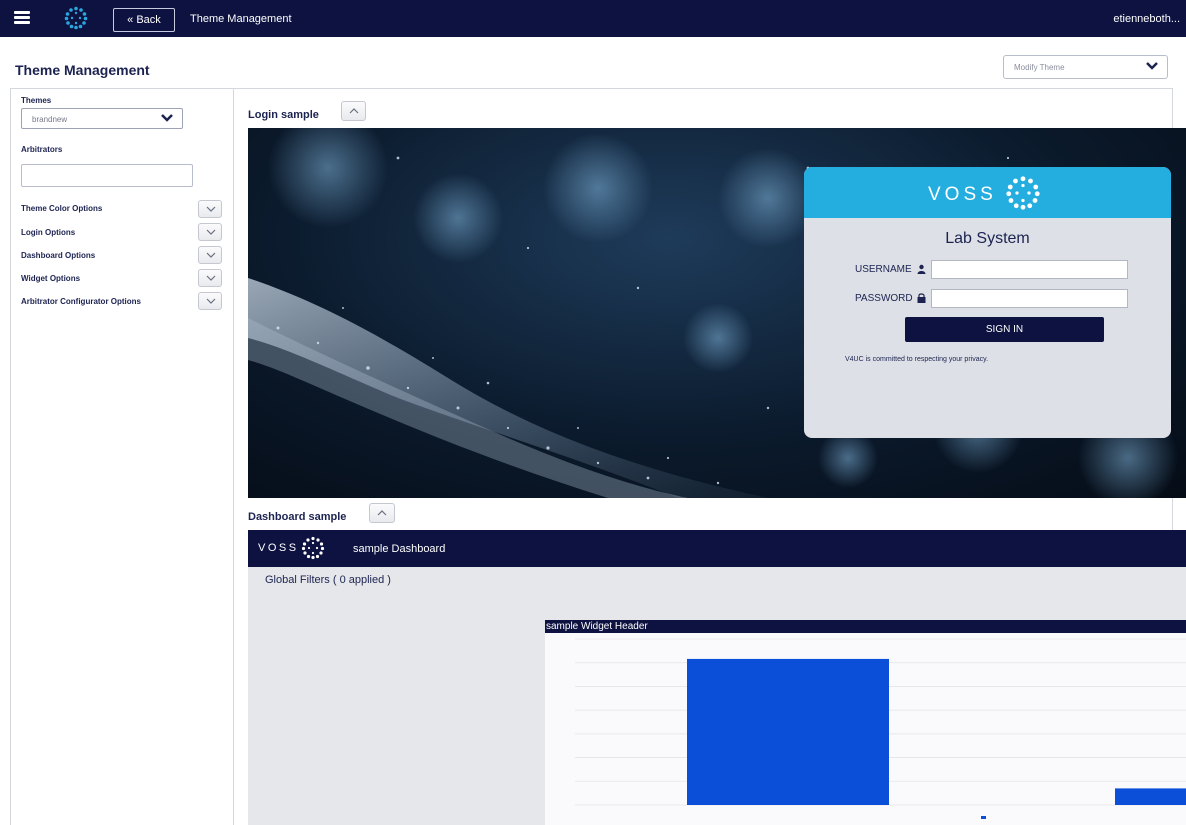  I want to click on collapse-dashboard-sample-button, so click(382, 513).